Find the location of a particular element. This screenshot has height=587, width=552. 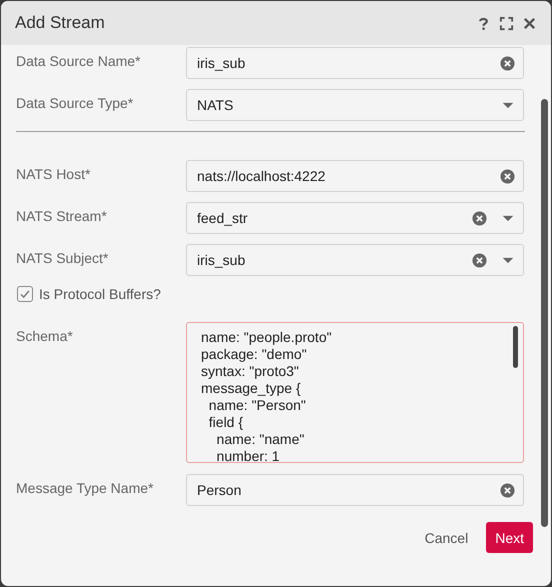

input-field: iris_sub is located at coordinates (355, 63).